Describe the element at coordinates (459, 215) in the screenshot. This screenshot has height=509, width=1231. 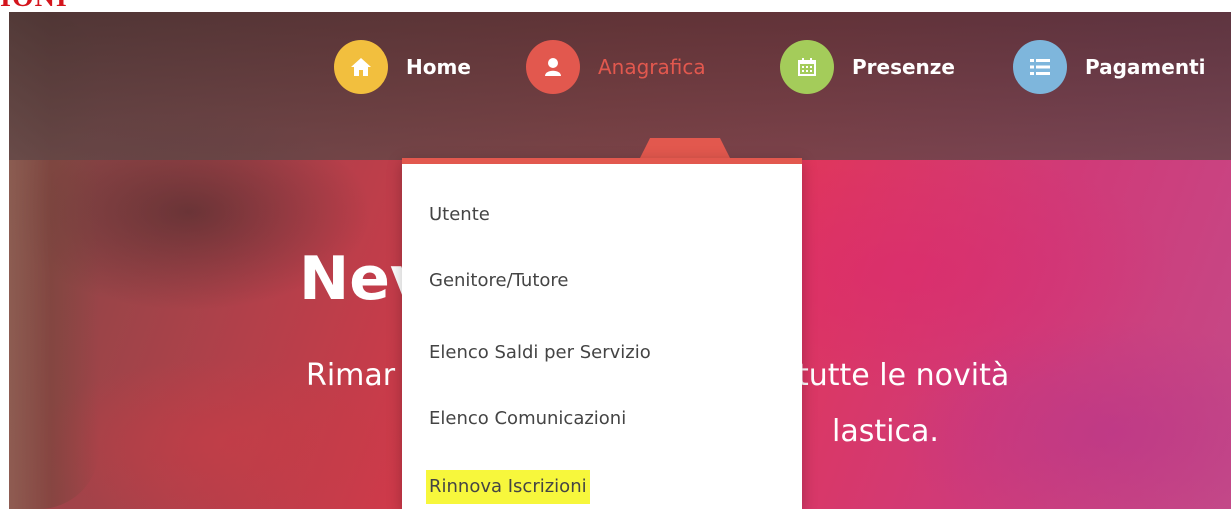
I see `menu-item-utente: Utente` at that location.